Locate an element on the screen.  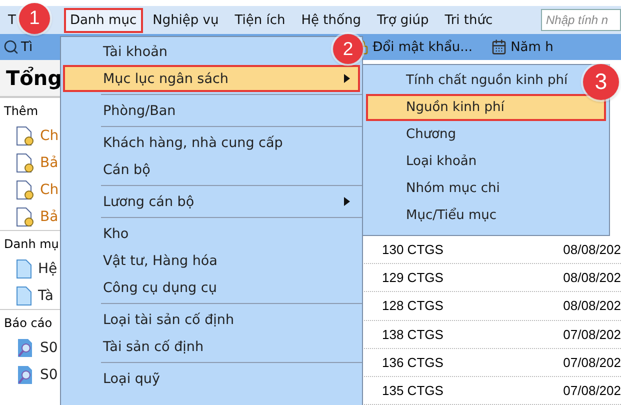
menu-item: Loại quỹ is located at coordinates (113, 378).